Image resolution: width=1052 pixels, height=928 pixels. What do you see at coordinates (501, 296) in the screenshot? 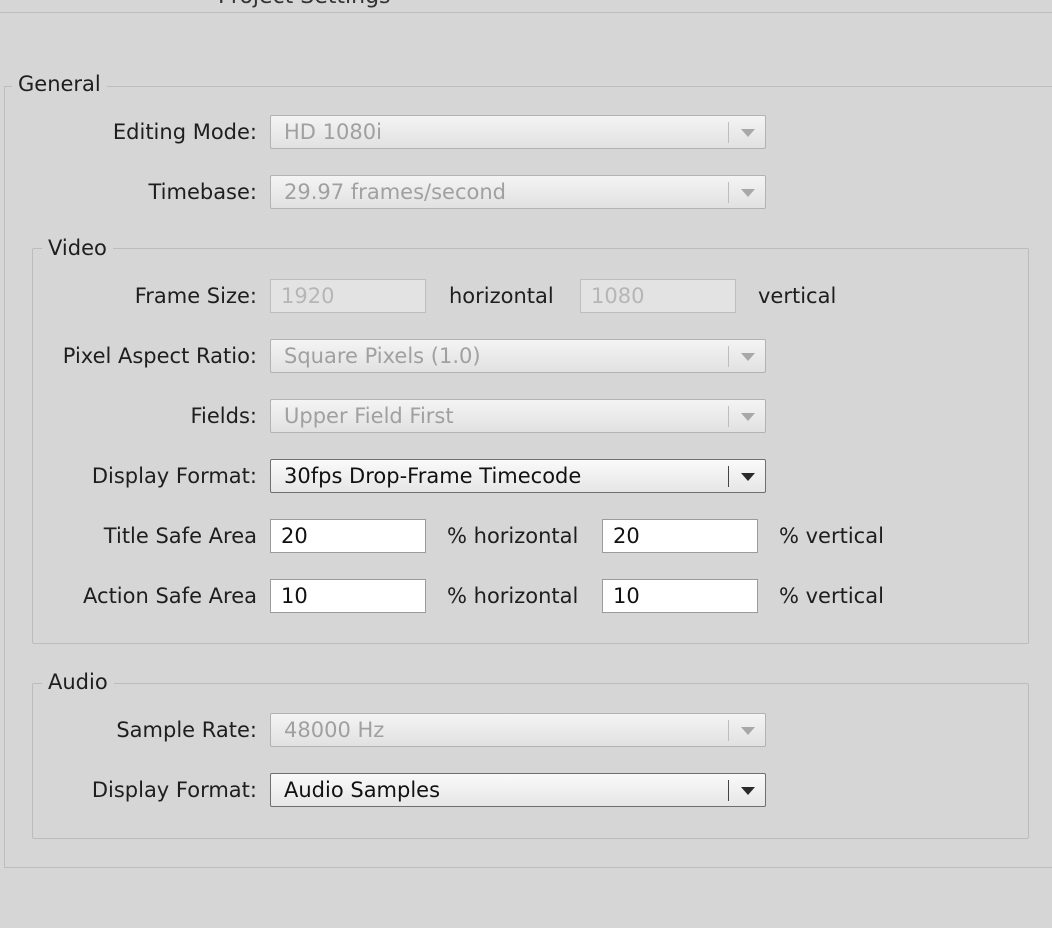
I see `frame-size-horizontal-unit: horizontal` at bounding box center [501, 296].